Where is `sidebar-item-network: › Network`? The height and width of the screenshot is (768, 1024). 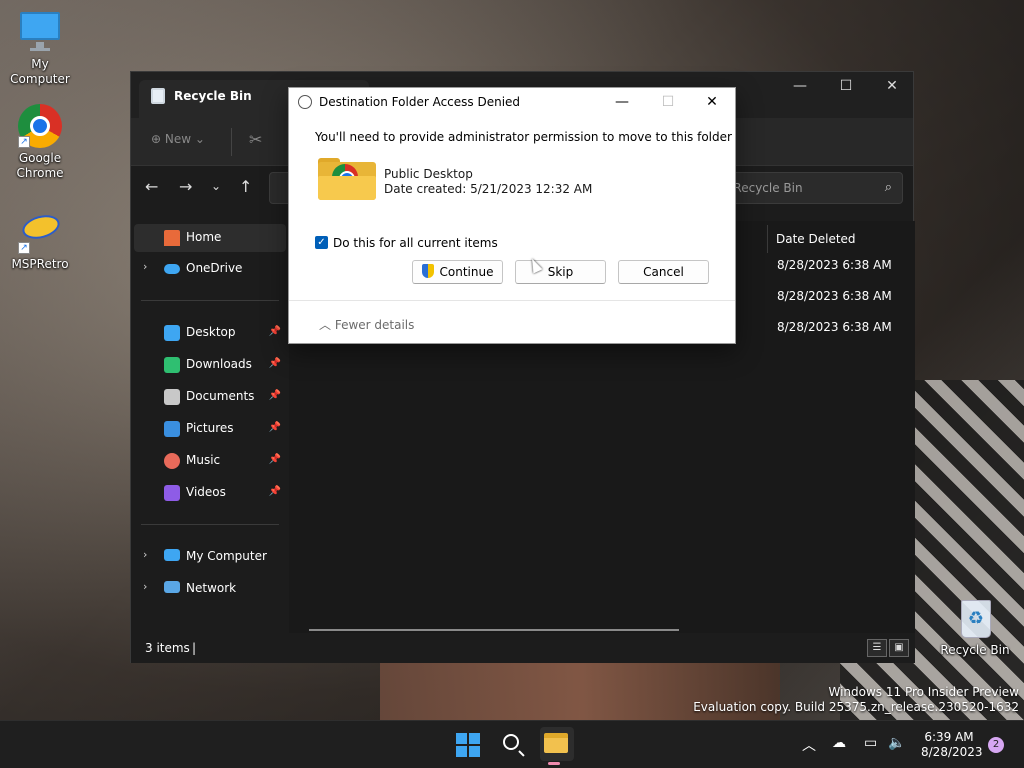 sidebar-item-network: › Network is located at coordinates (209, 589).